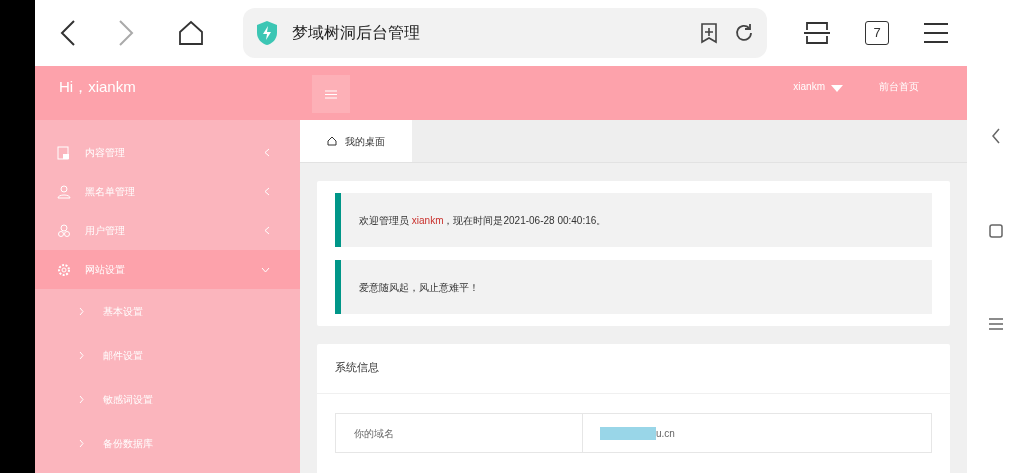  What do you see at coordinates (64, 152) in the screenshot?
I see `document-icon` at bounding box center [64, 152].